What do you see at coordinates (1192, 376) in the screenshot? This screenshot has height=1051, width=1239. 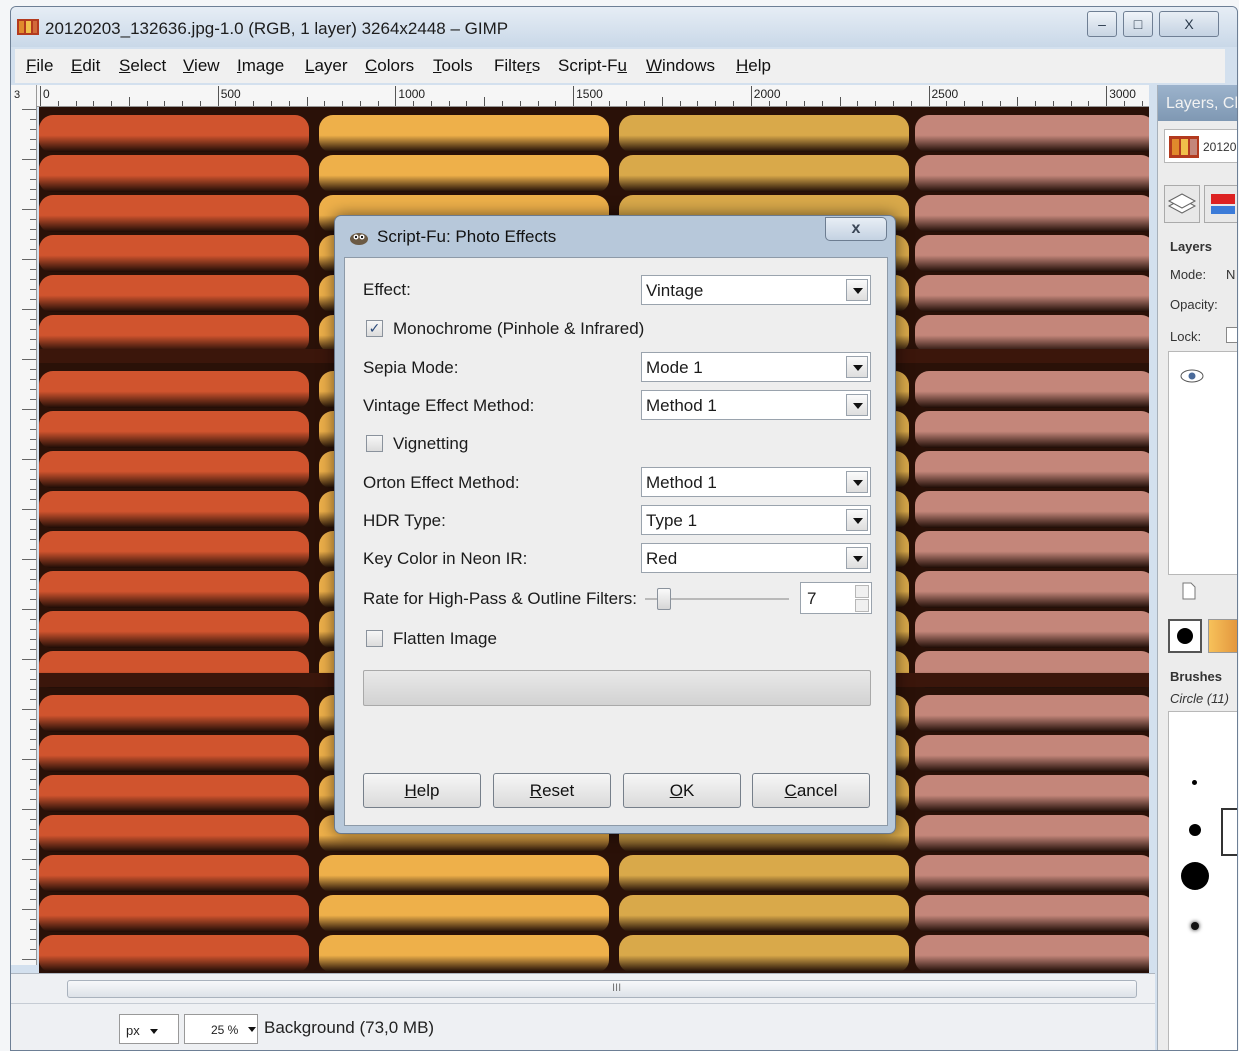 I see `visibility-eye-icon` at bounding box center [1192, 376].